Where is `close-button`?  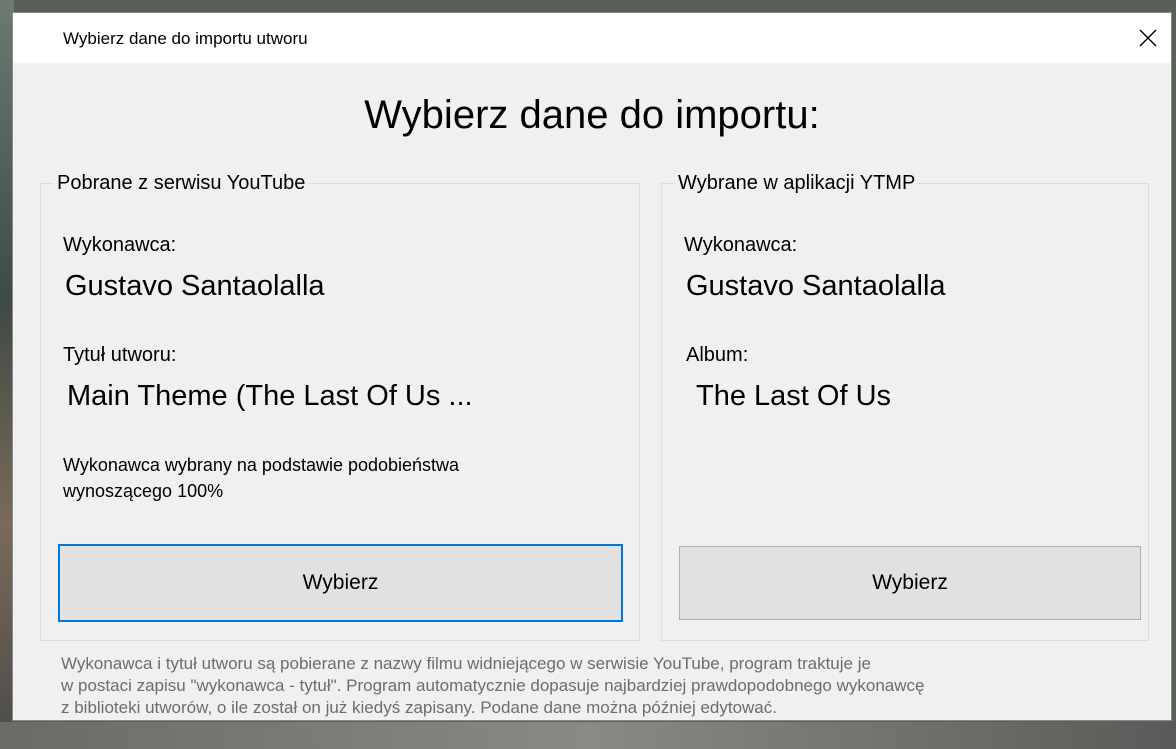 close-button is located at coordinates (1148, 38).